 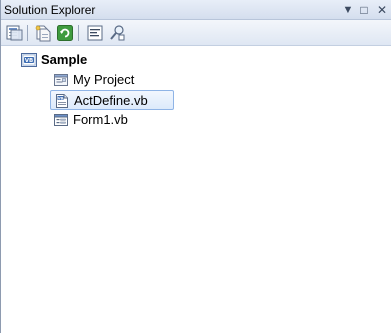 I want to click on vb-project-icon: VB, so click(x=29, y=60).